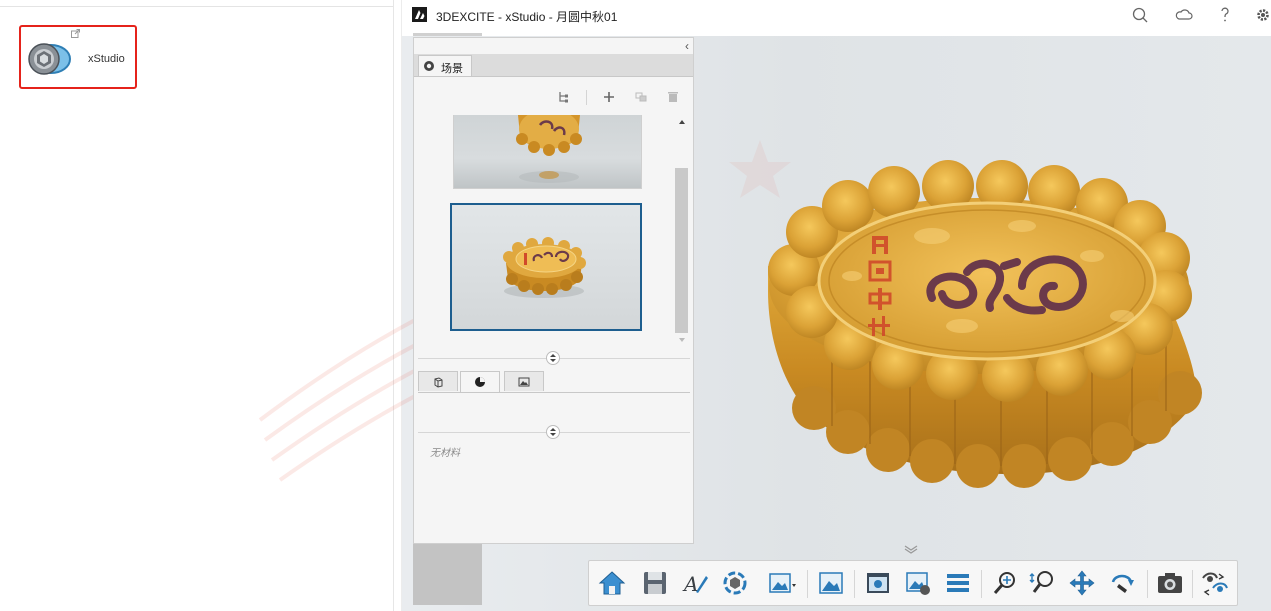 This screenshot has width=1271, height=611. Describe the element at coordinates (419, 14) in the screenshot. I see `3dexcite-logo-icon` at that location.